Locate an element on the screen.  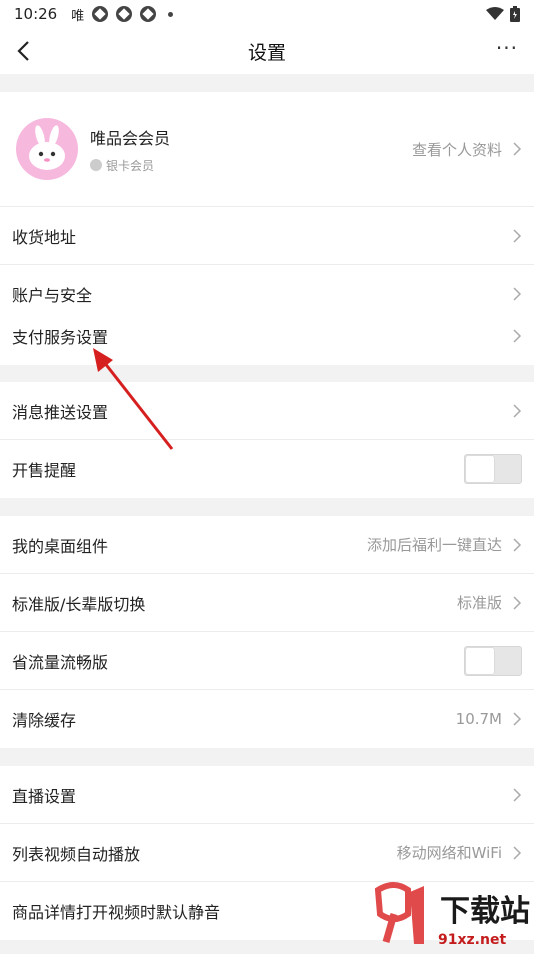
row-label: 支付服务设置 is located at coordinates (60, 337).